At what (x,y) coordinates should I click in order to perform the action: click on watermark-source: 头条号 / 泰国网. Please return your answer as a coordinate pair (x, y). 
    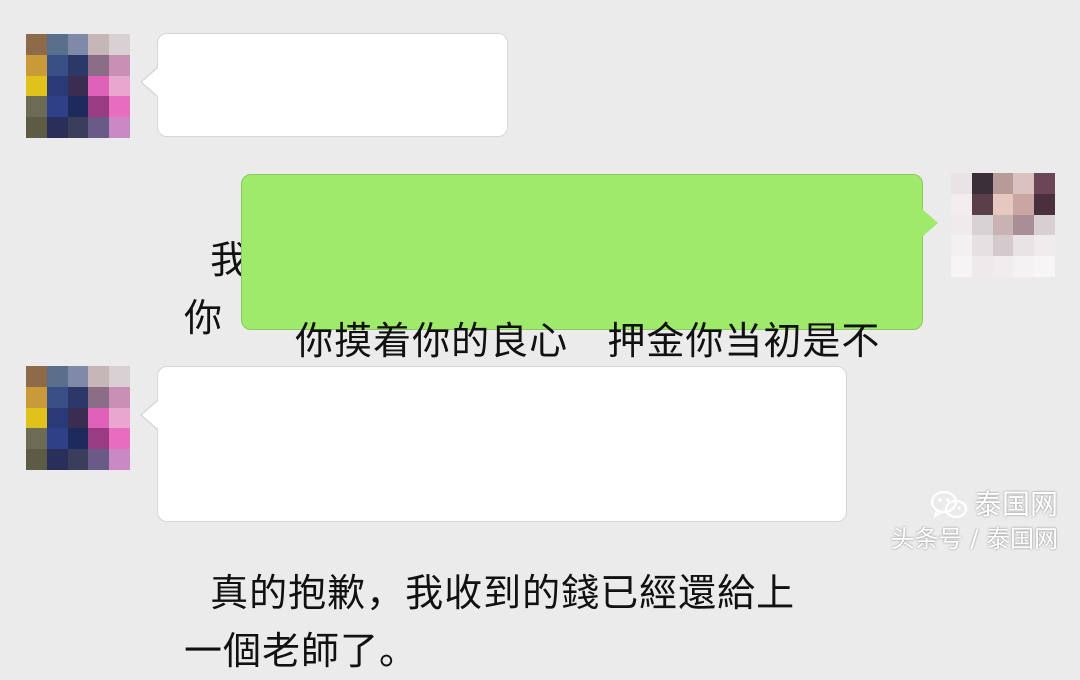
    Looking at the image, I should click on (974, 539).